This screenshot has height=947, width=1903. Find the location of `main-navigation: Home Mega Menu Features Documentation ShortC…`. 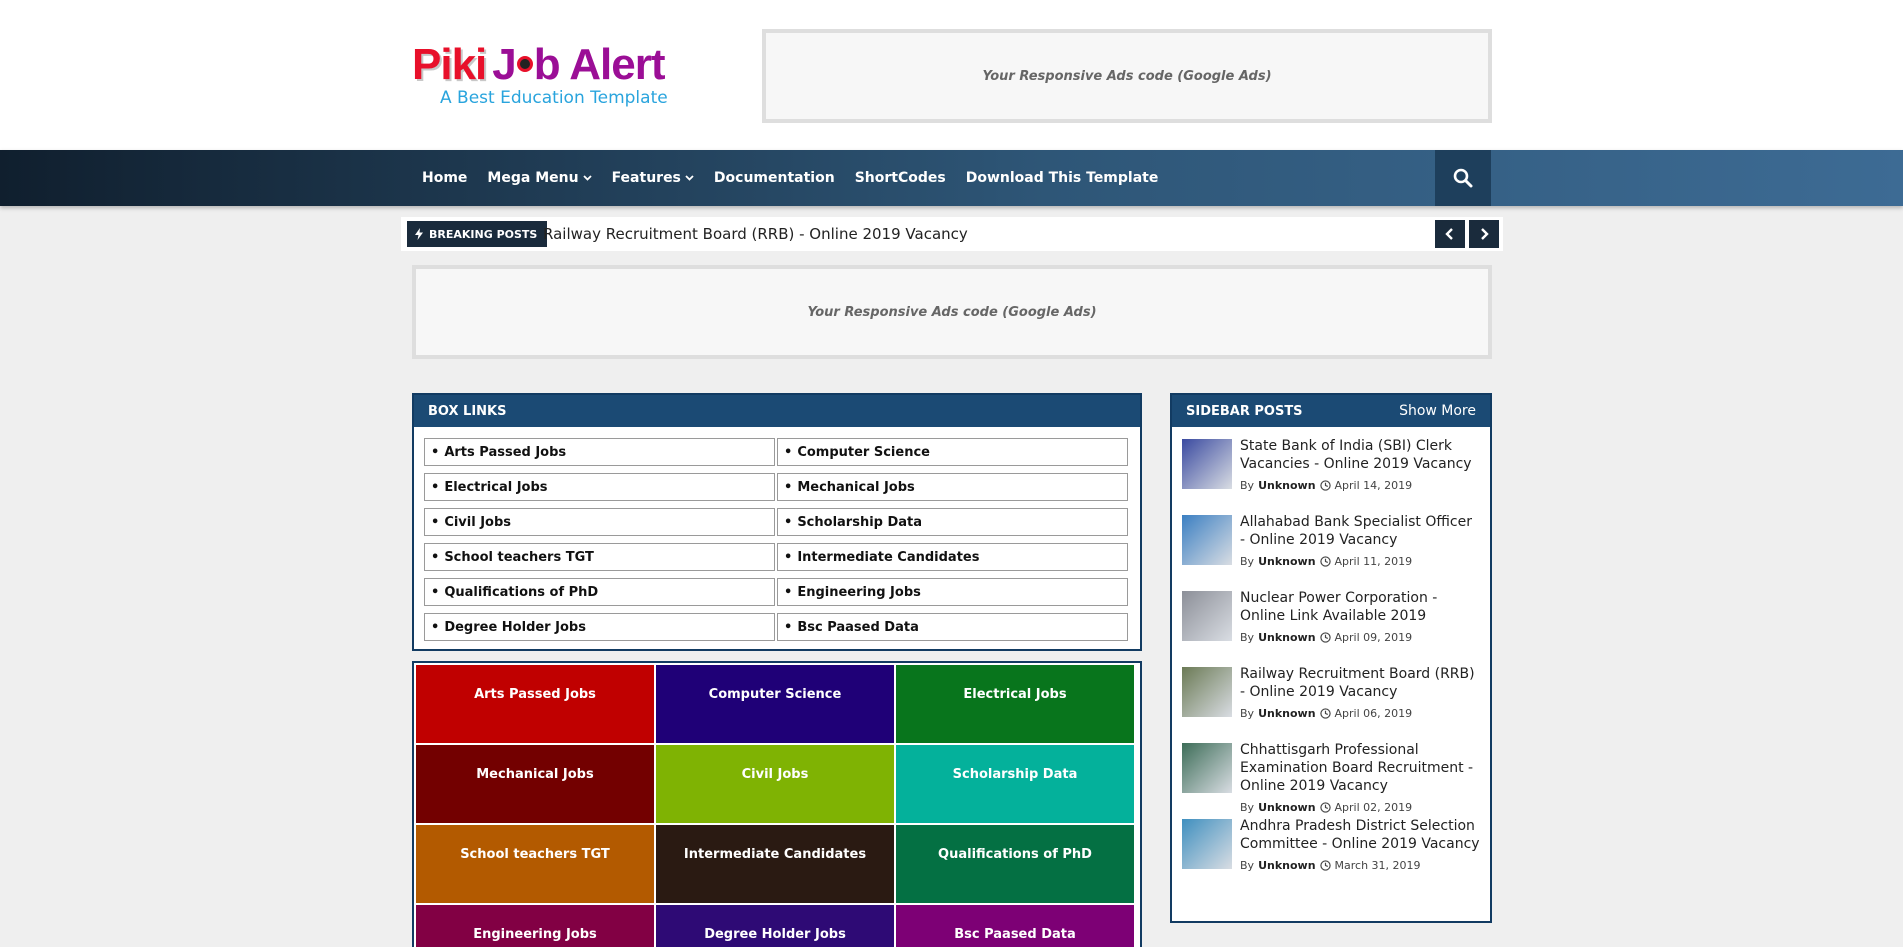

main-navigation: Home Mega Menu Features Documentation ShortC… is located at coordinates (951, 178).